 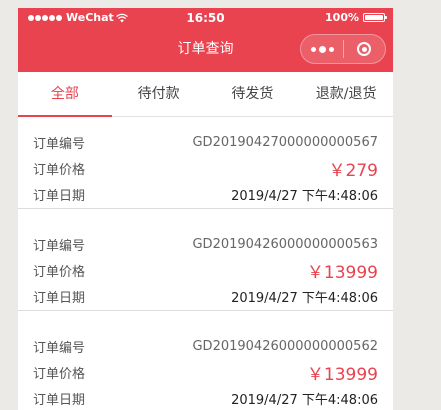 What do you see at coordinates (375, 17) in the screenshot?
I see `battery-icon` at bounding box center [375, 17].